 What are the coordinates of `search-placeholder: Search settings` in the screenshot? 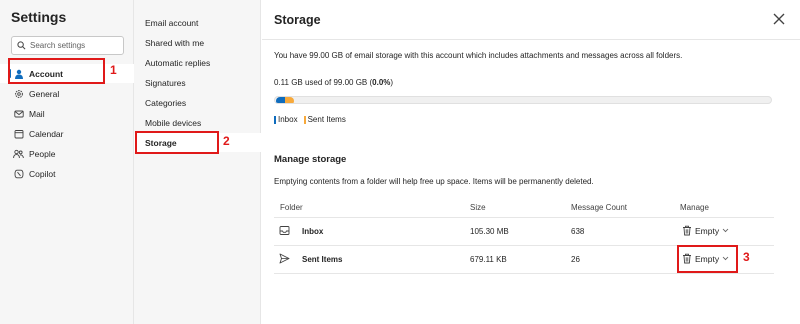 It's located at (58, 45).